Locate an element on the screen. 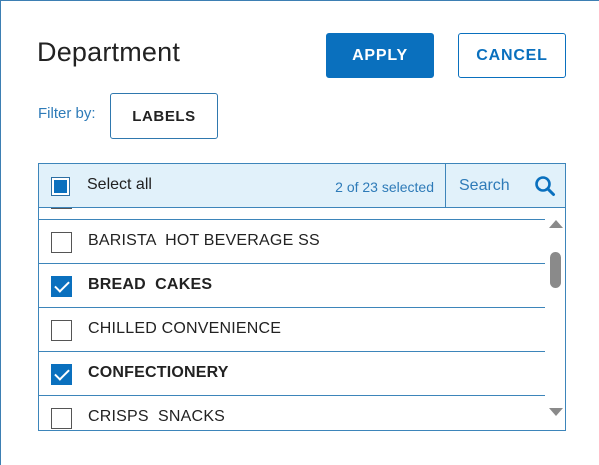  item-label: BREAD CAKES is located at coordinates (150, 284).